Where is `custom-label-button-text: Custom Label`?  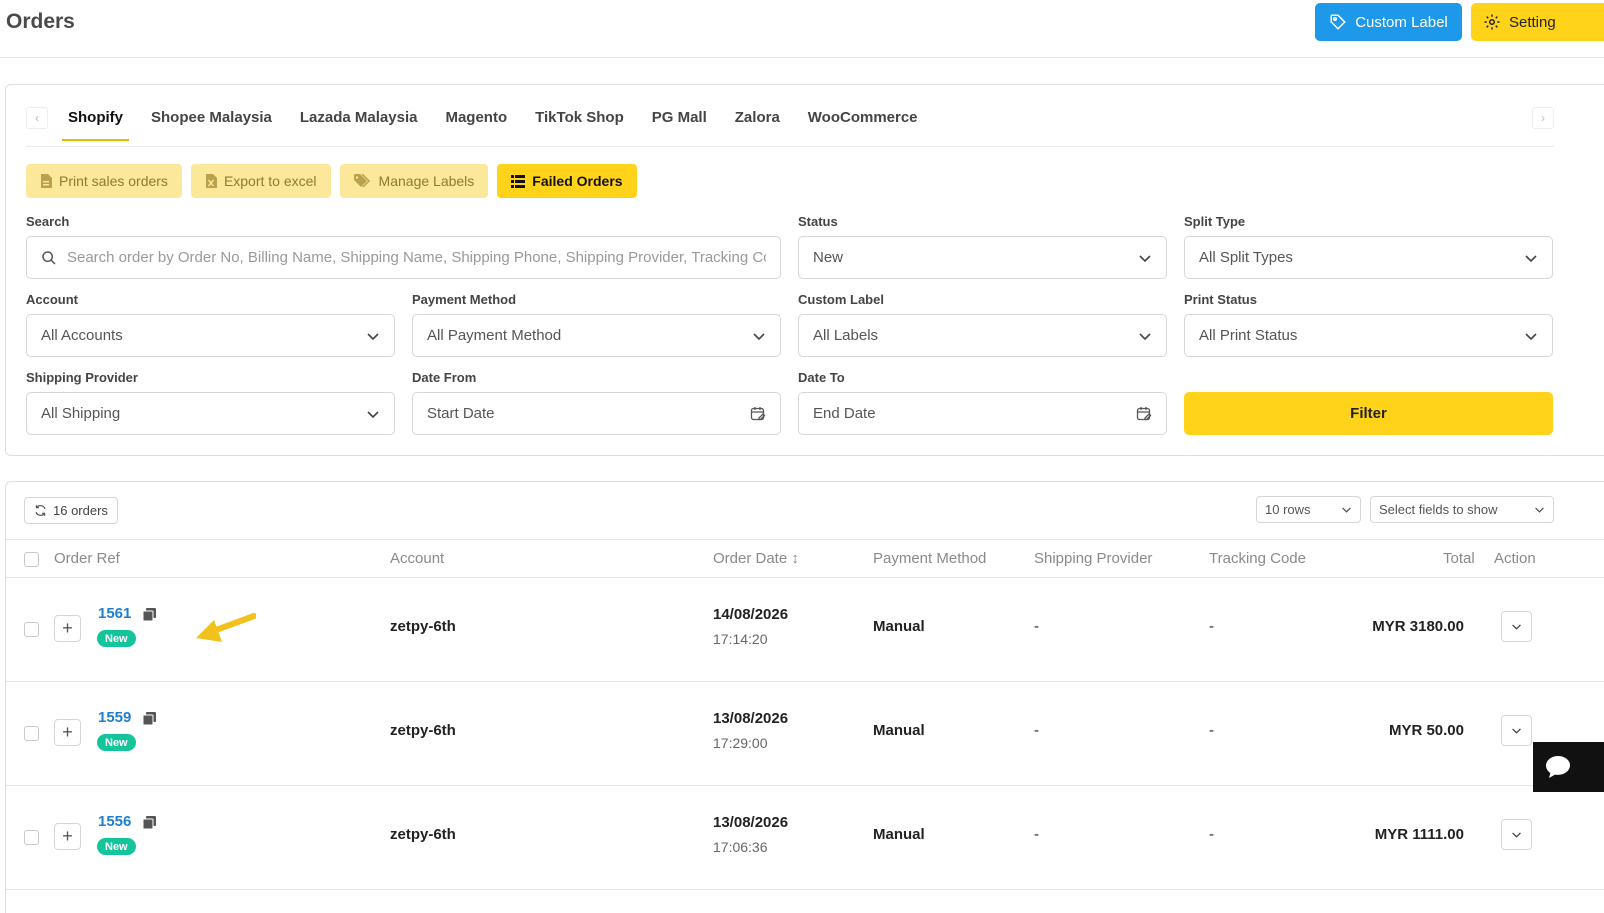 custom-label-button-text: Custom Label is located at coordinates (1401, 22).